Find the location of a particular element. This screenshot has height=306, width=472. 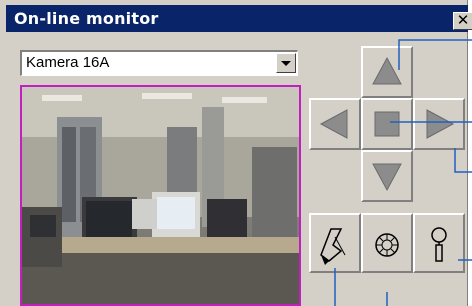

pan-left-button is located at coordinates (335, 124).